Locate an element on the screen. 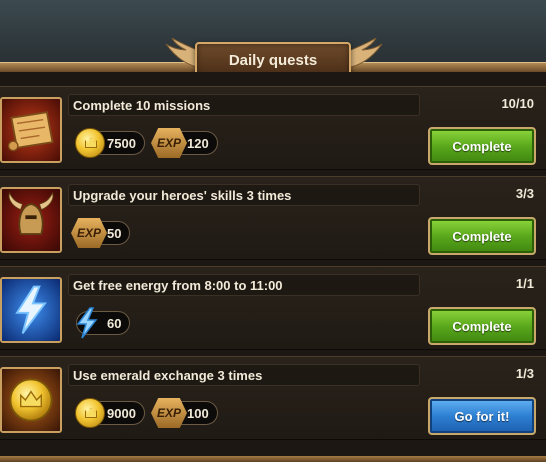 The height and width of the screenshot is (462, 546). quest-title: Get free energy from 8:00 to 11:00 is located at coordinates (244, 285).